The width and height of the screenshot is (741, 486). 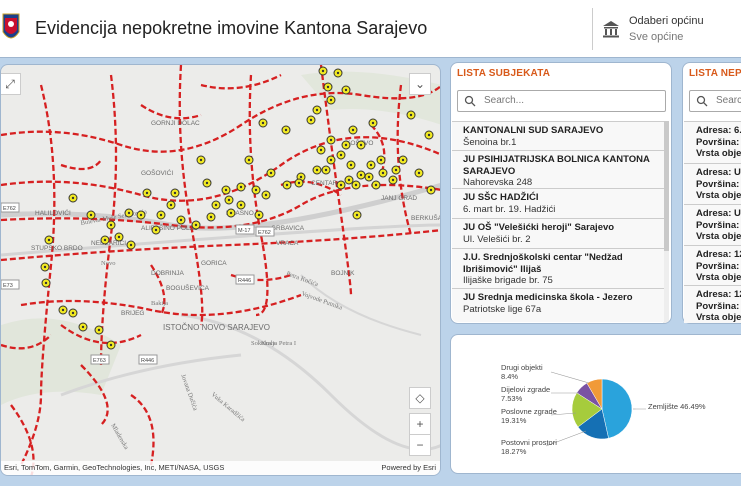 What do you see at coordinates (9, 209) in the screenshot?
I see `road-shield-label: E762` at bounding box center [9, 209].